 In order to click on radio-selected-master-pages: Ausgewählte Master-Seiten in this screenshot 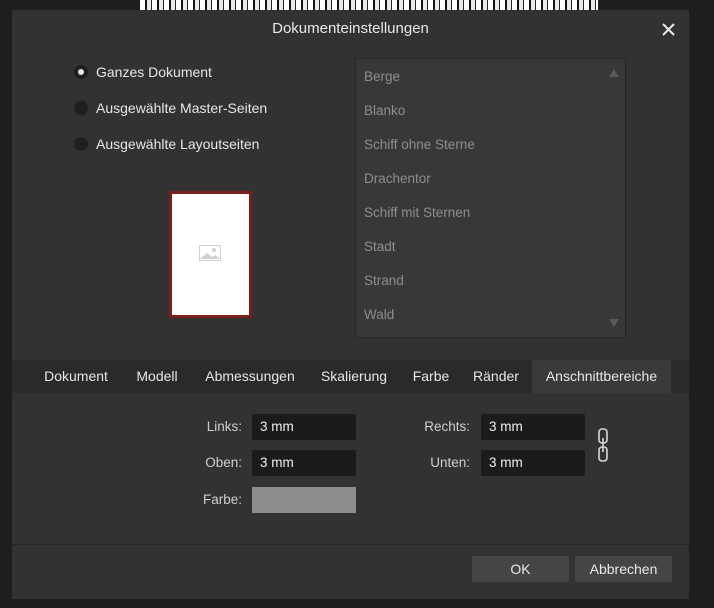, I will do `click(170, 108)`.